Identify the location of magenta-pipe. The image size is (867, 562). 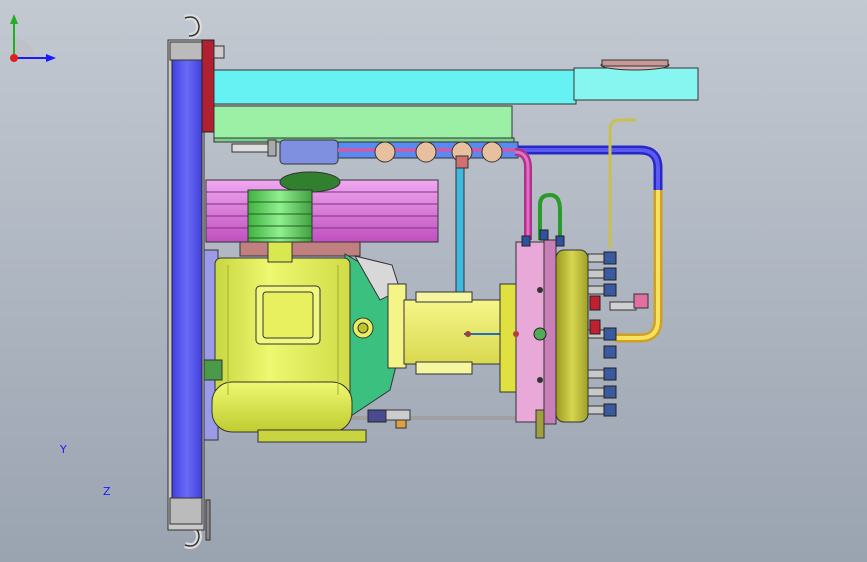
(523, 194).